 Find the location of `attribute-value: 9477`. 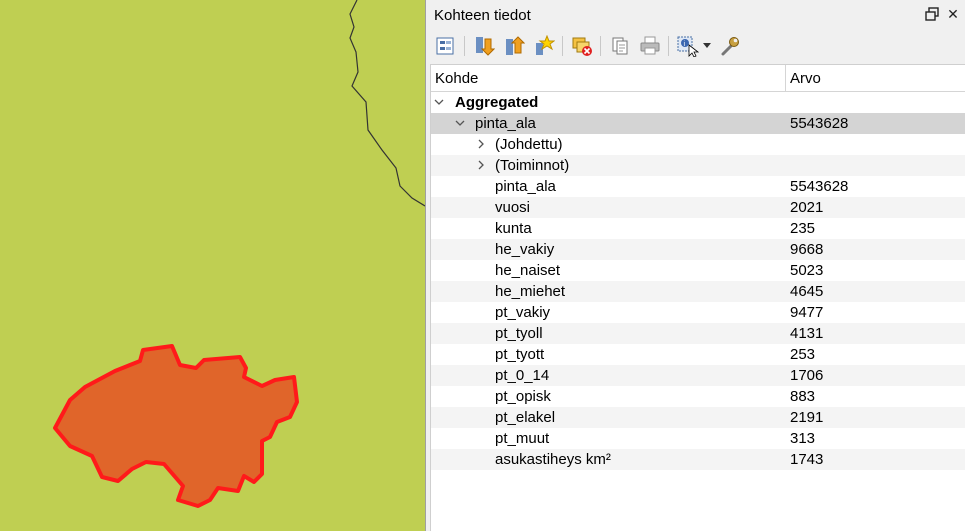

attribute-value: 9477 is located at coordinates (807, 312).